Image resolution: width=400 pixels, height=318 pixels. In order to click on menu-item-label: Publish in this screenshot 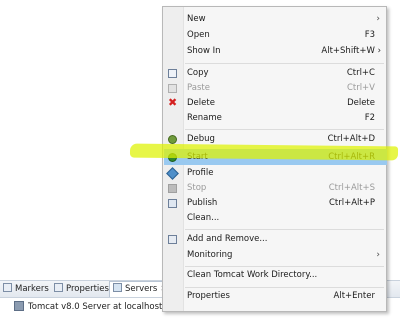, I will do `click(202, 203)`.